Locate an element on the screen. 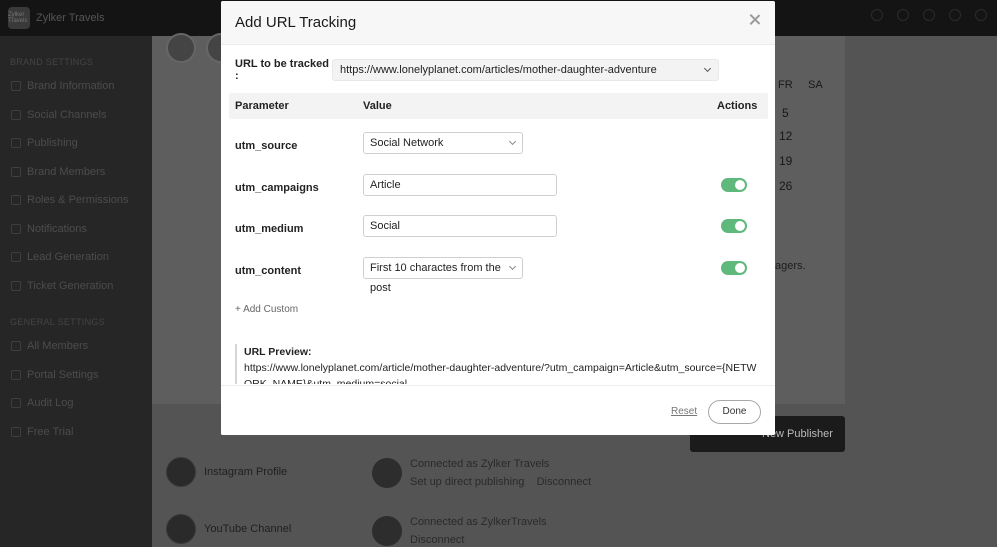 Image resolution: width=997 pixels, height=547 pixels. sidebar-item-label: Notifications is located at coordinates (57, 228).